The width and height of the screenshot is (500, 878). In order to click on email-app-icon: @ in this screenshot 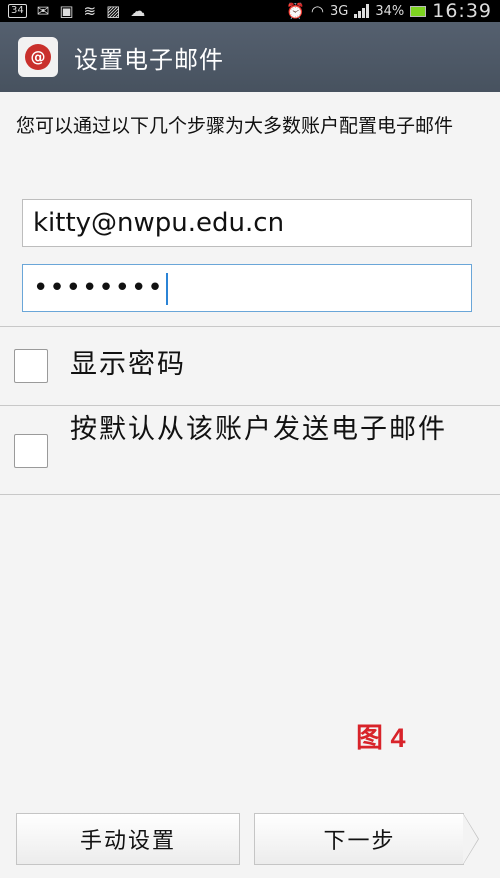, I will do `click(38, 57)`.